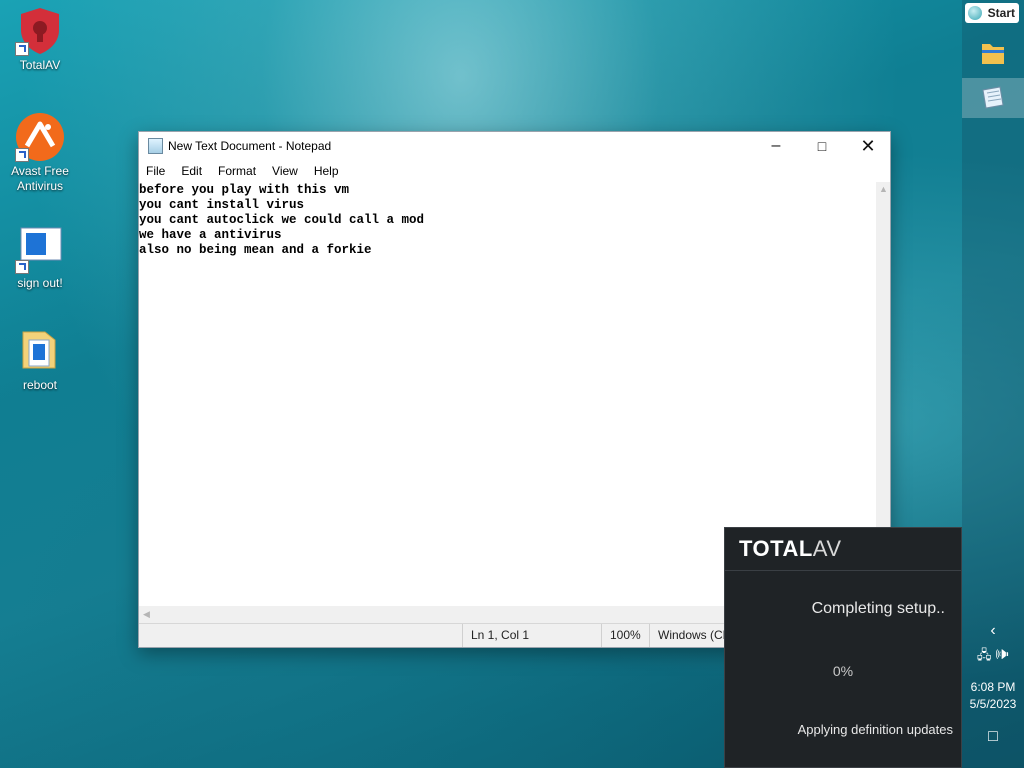 The height and width of the screenshot is (768, 1024). Describe the element at coordinates (514, 171) in the screenshot. I see `menu-bar: File Edit Format View Help` at that location.